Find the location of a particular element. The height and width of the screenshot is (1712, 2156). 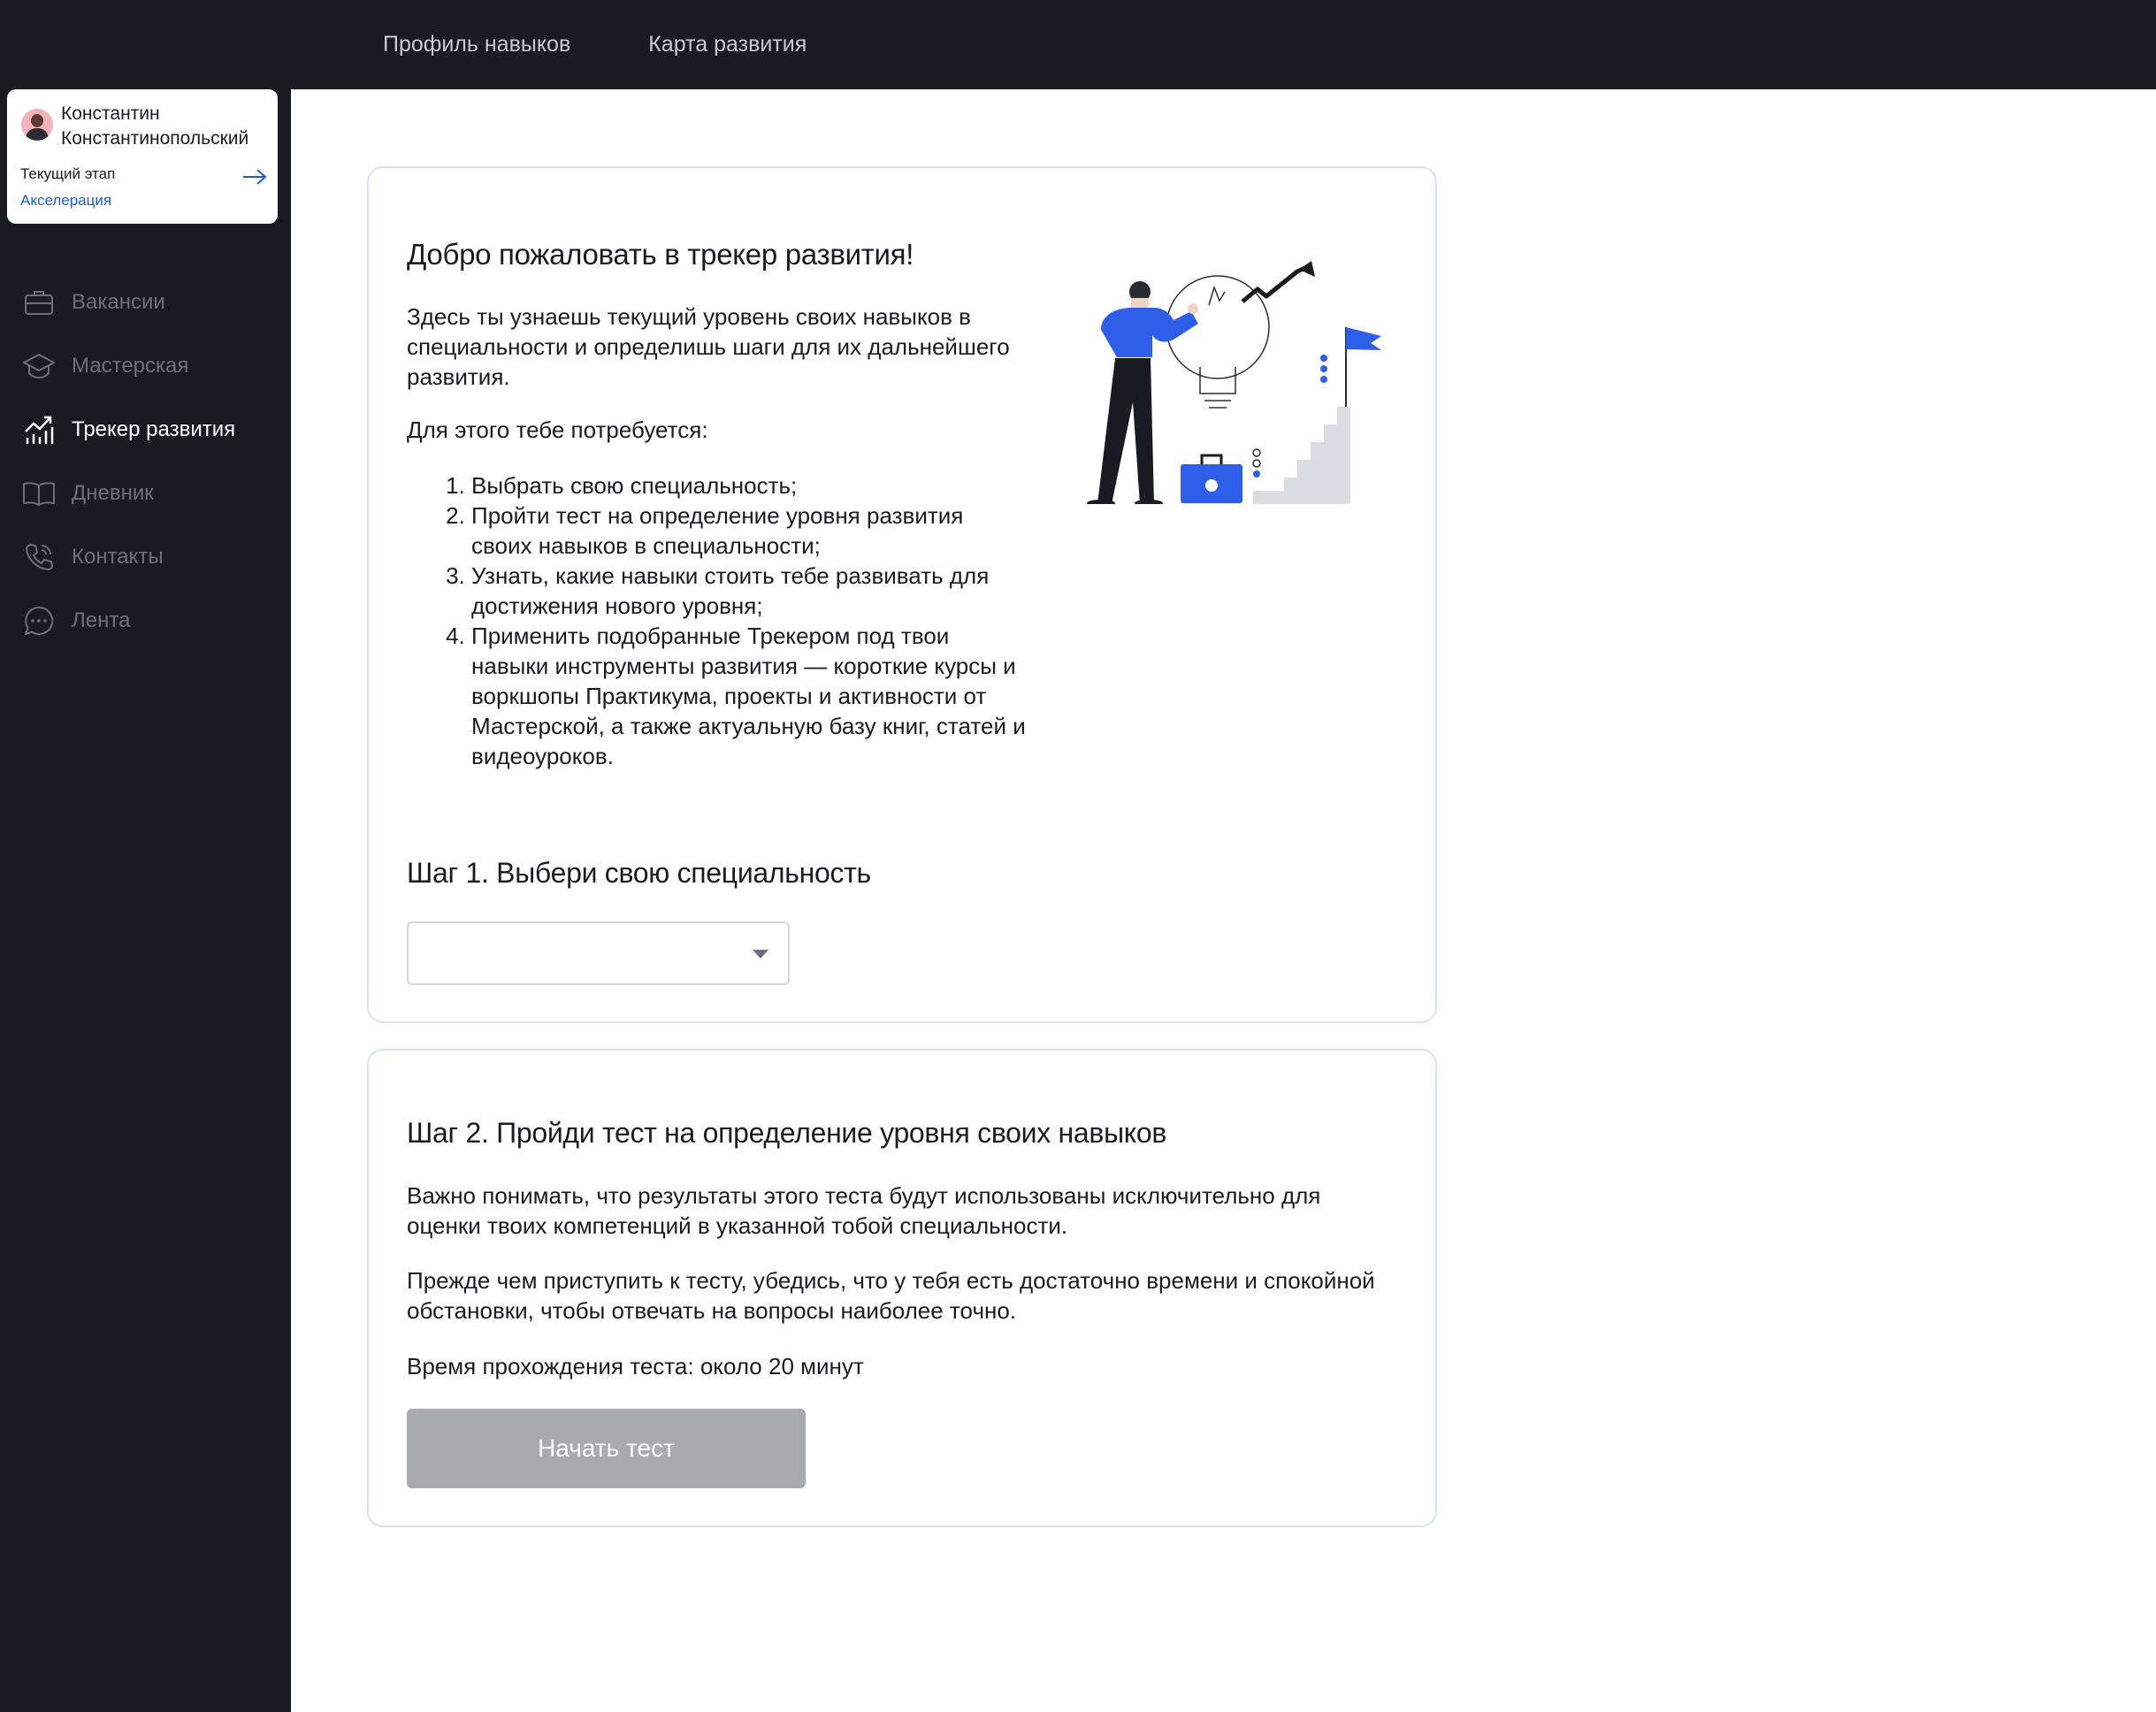

arrow-right-icon is located at coordinates (254, 177).